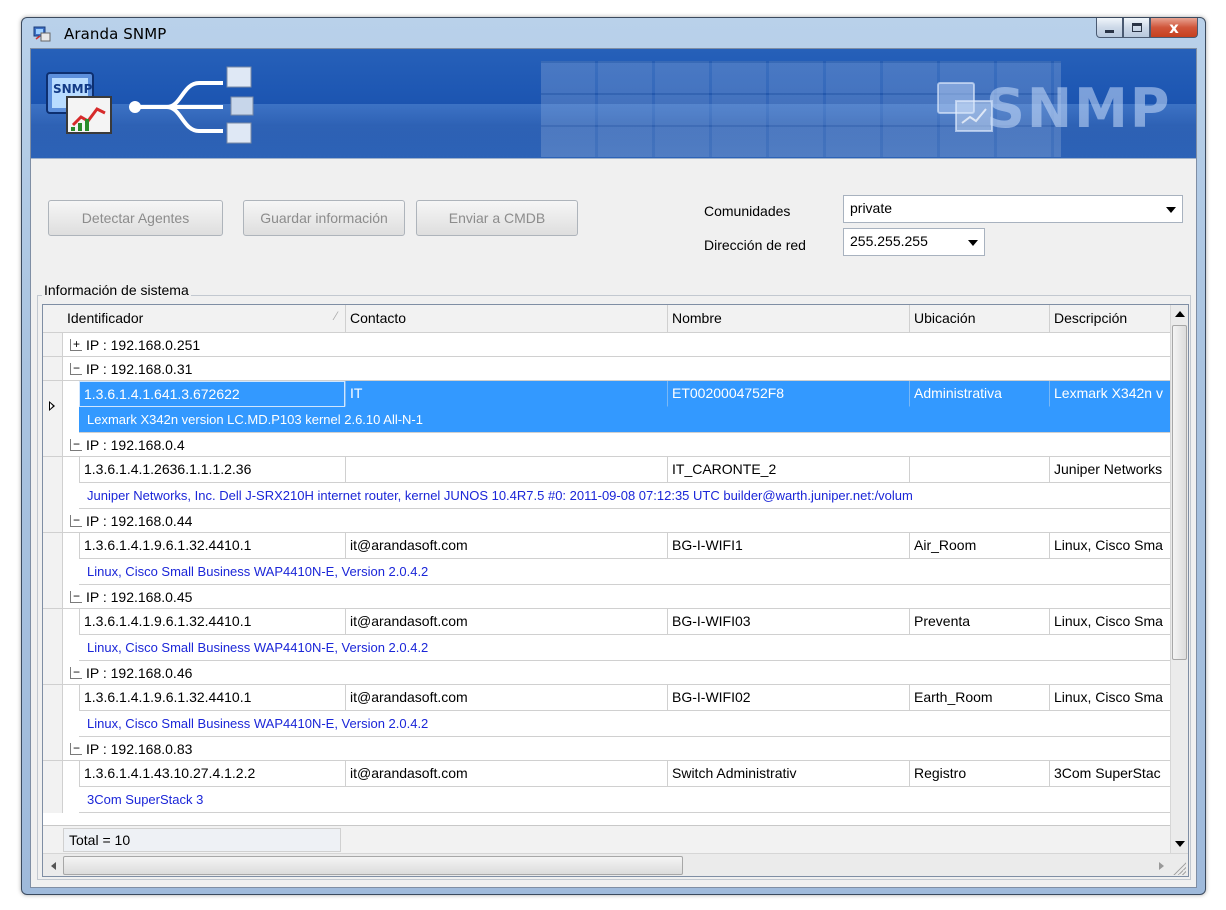 The width and height of the screenshot is (1226, 910). I want to click on window-controls: x, so click(1147, 28).